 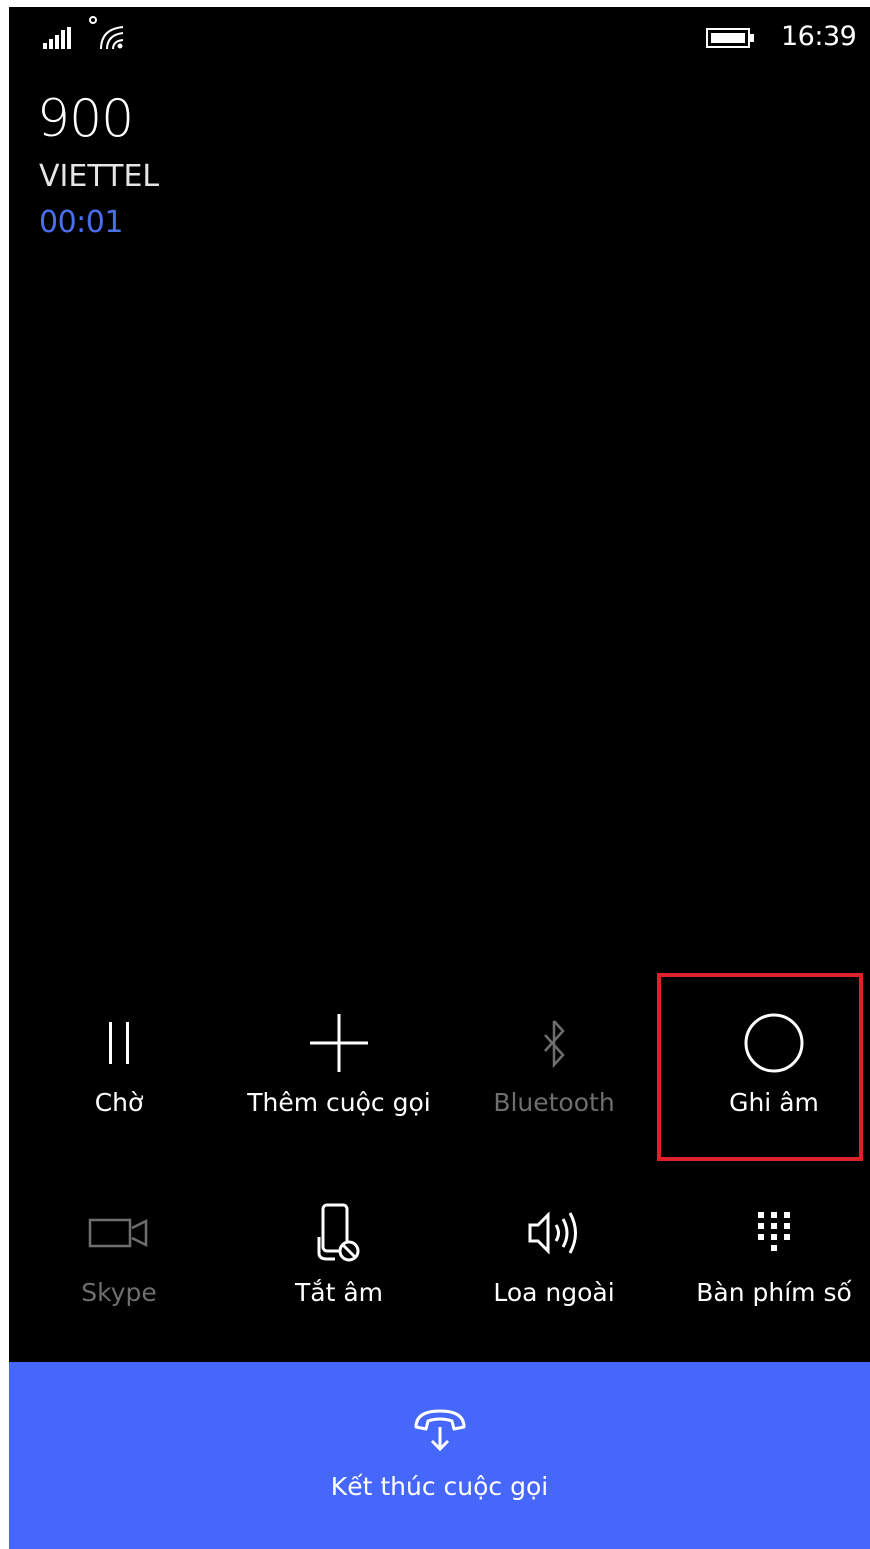 I want to click on bluetooth-label: Bluetooth, so click(x=554, y=1102).